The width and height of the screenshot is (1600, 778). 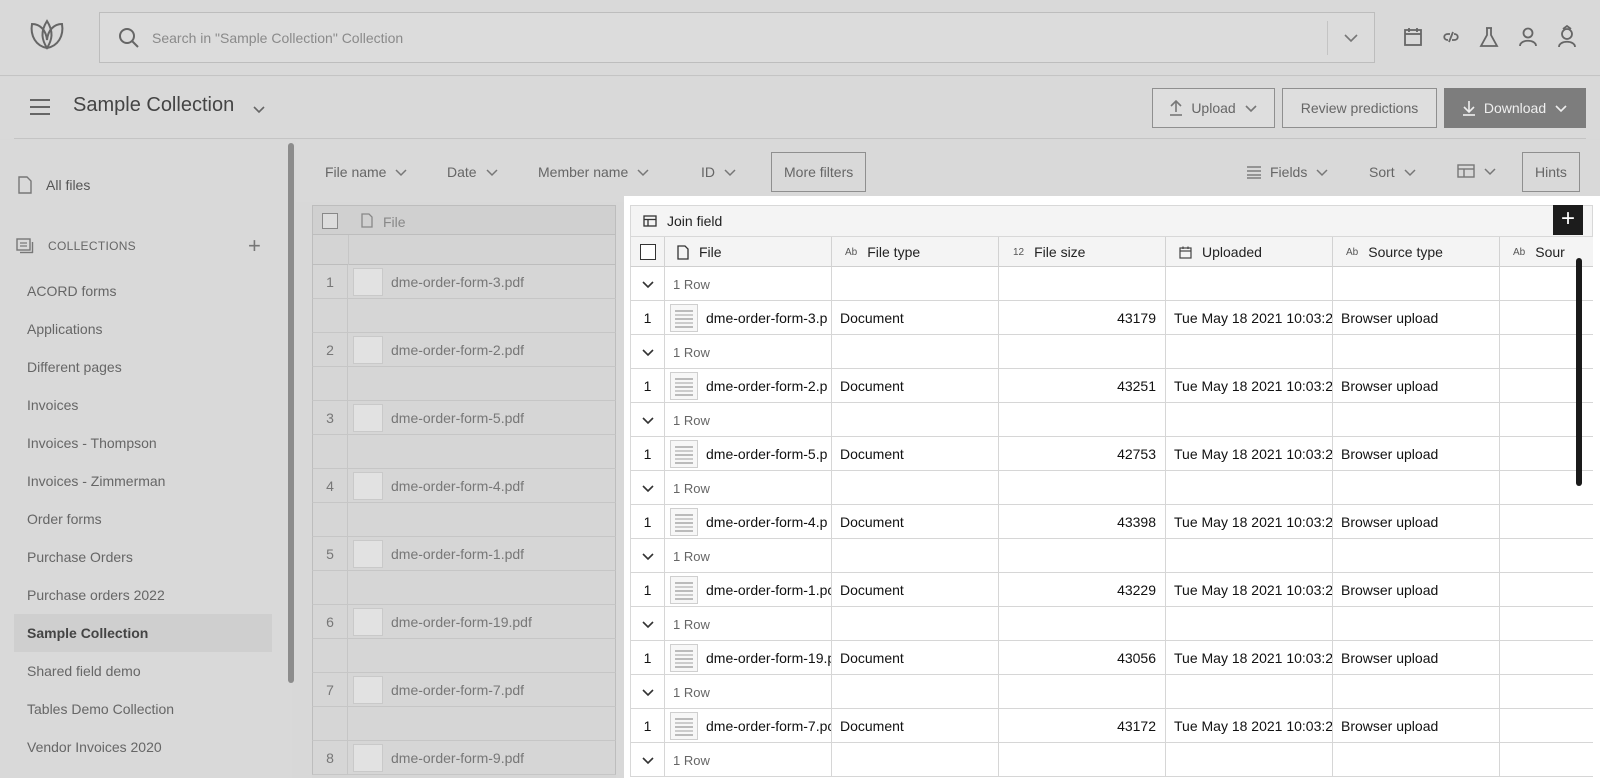 I want to click on sidebar-item-vendor-invoices-2020: Vendor Invoices 2020, so click(x=143, y=747).